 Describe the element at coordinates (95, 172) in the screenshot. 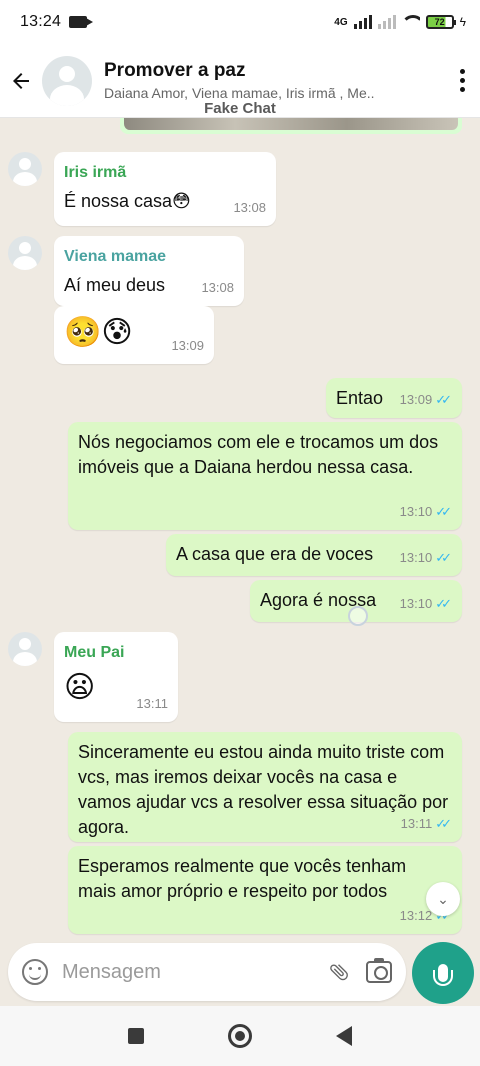

I see `message-sender: Iris irmã` at that location.